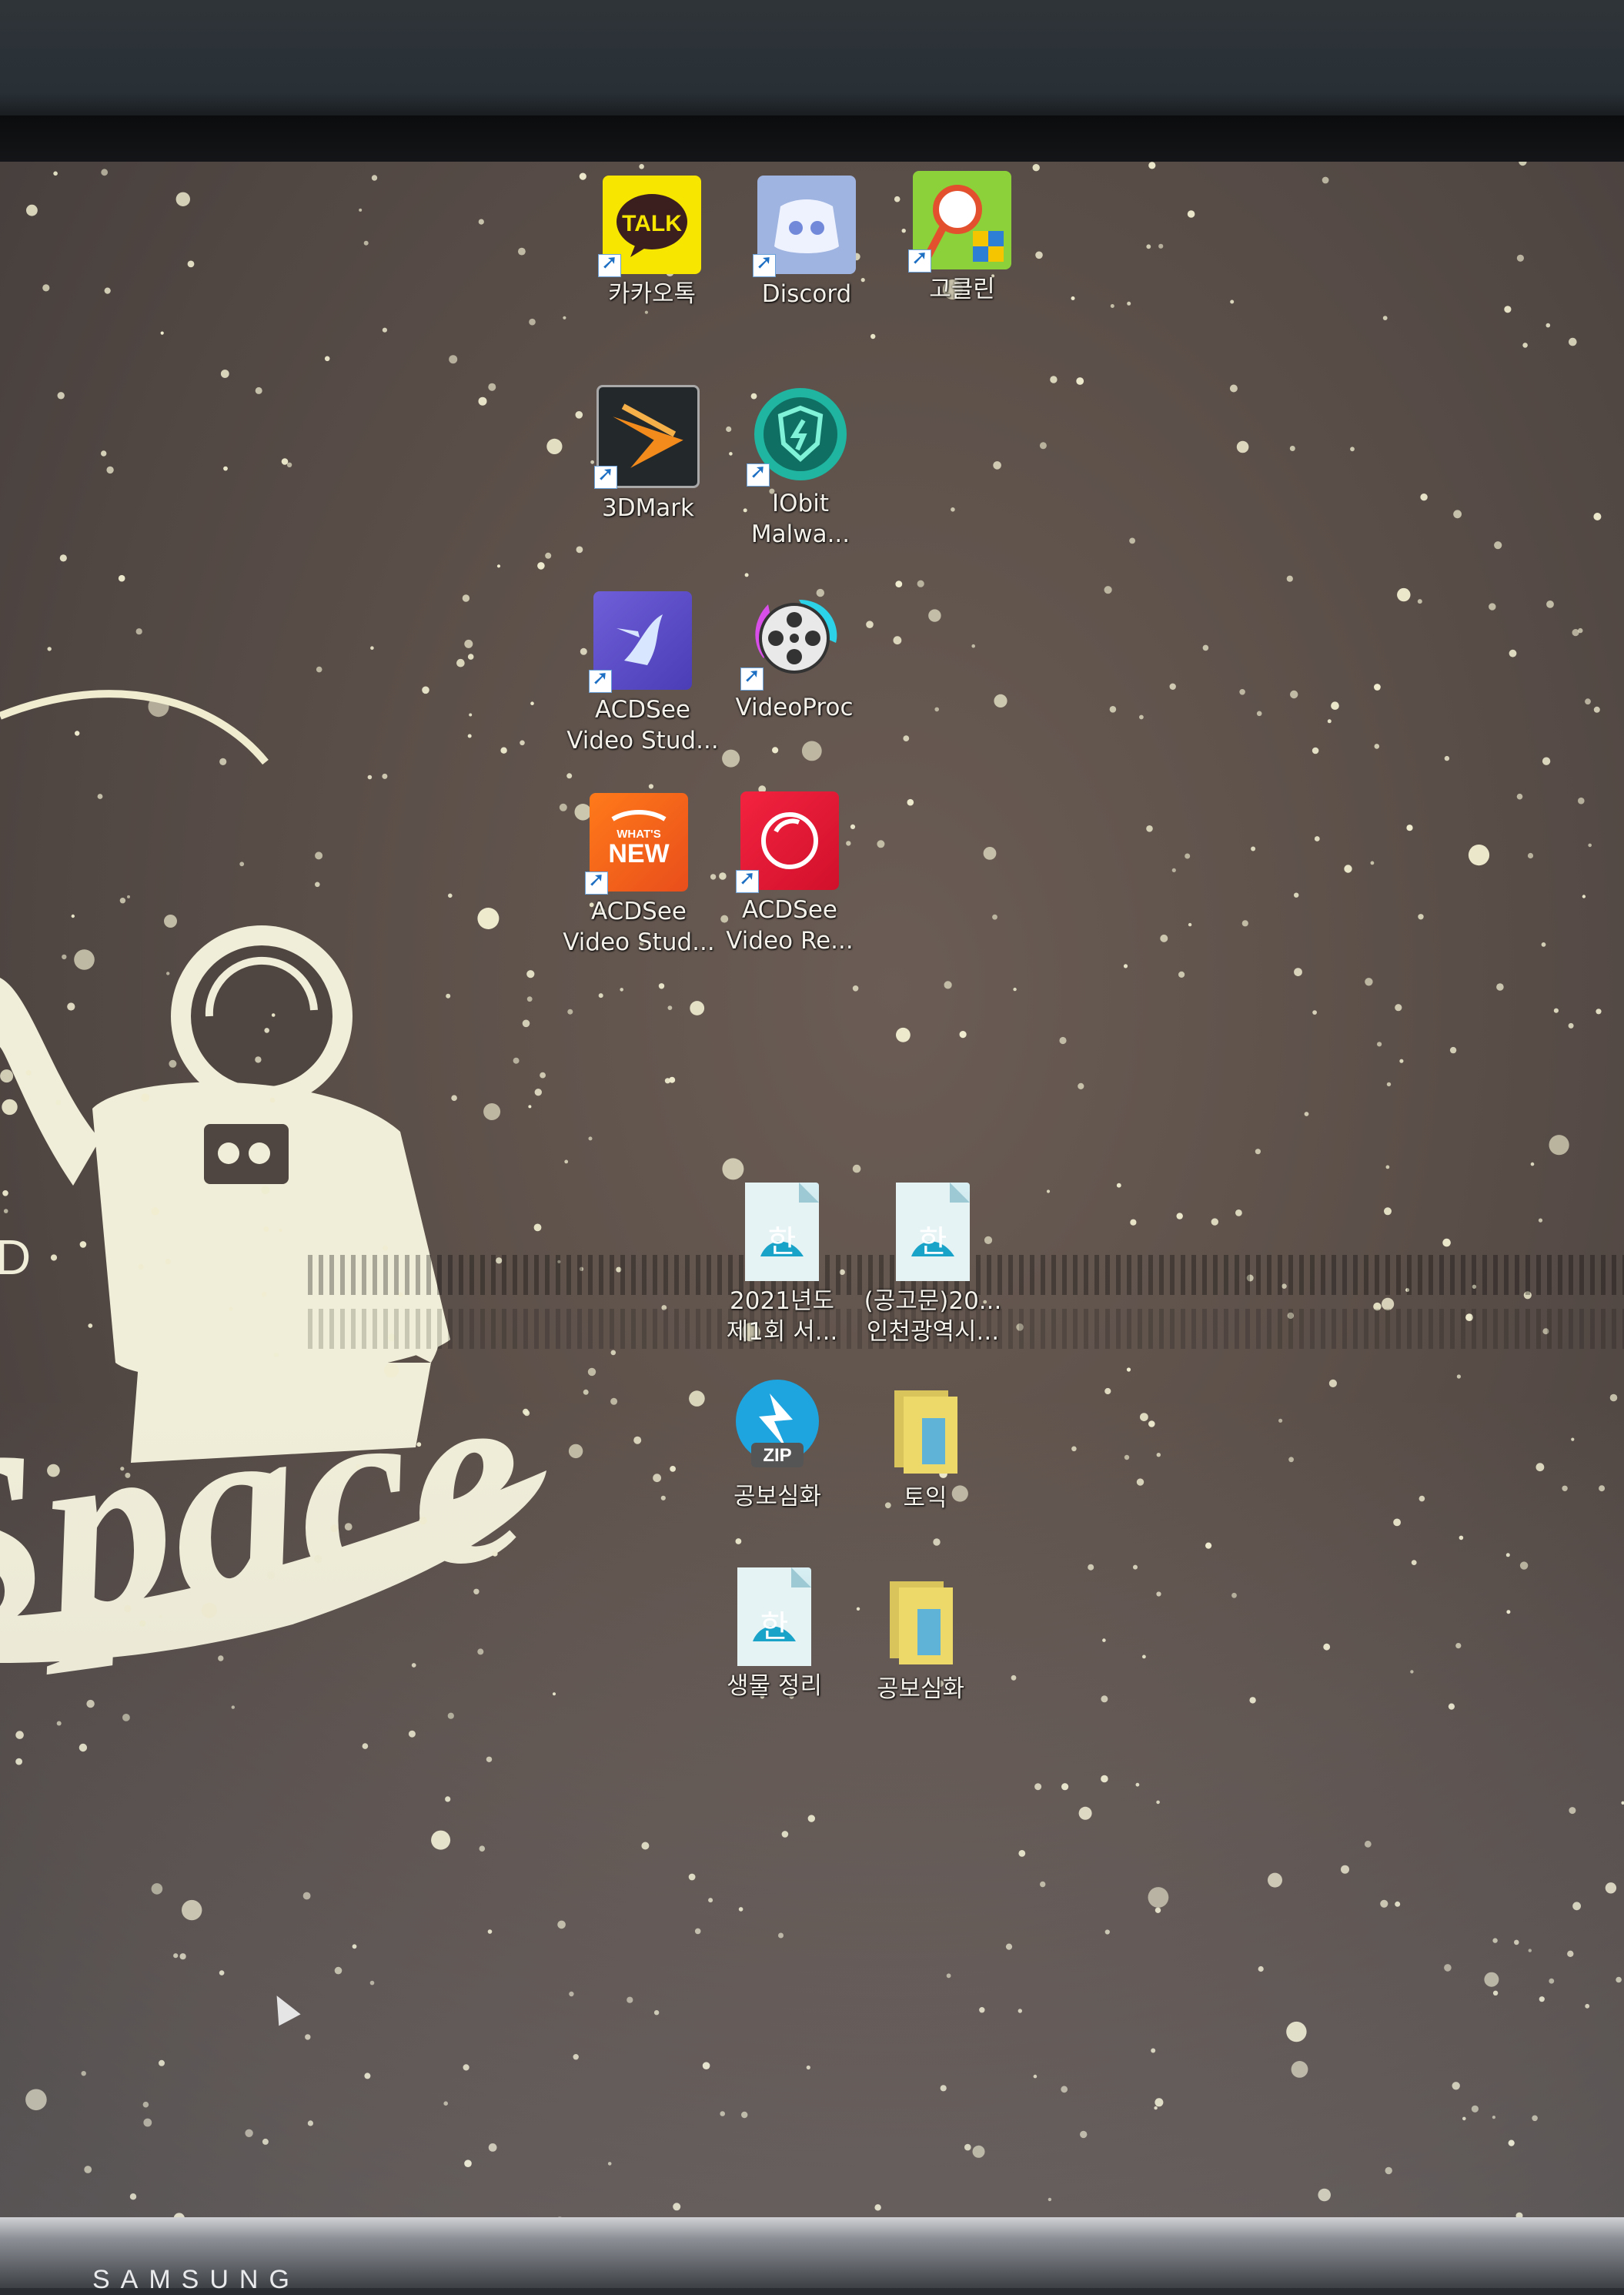 This screenshot has height=2295, width=1624. What do you see at coordinates (639, 854) in the screenshot?
I see `svg-text: NEW` at bounding box center [639, 854].